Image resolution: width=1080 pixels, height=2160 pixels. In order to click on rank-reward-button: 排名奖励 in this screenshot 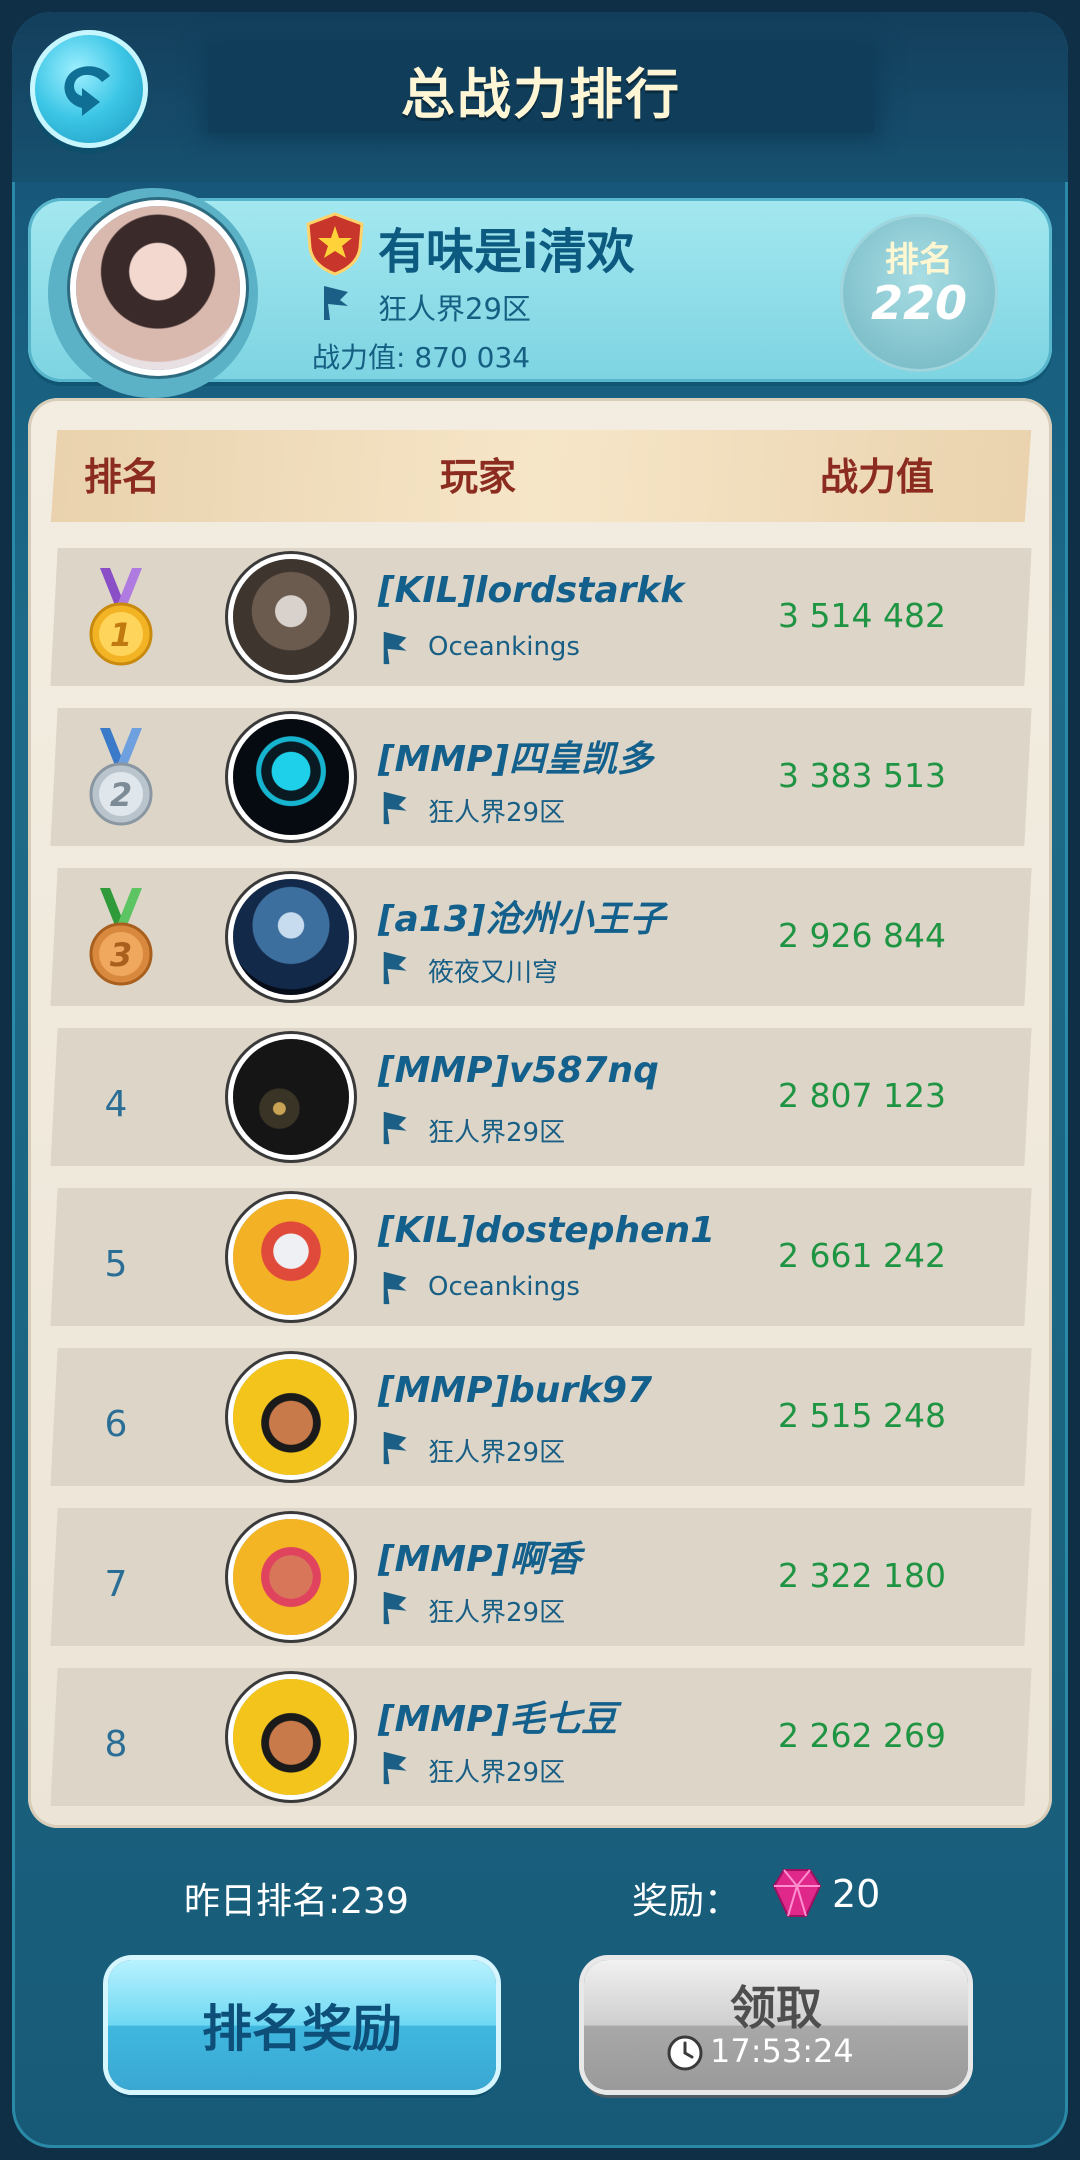, I will do `click(302, 2025)`.